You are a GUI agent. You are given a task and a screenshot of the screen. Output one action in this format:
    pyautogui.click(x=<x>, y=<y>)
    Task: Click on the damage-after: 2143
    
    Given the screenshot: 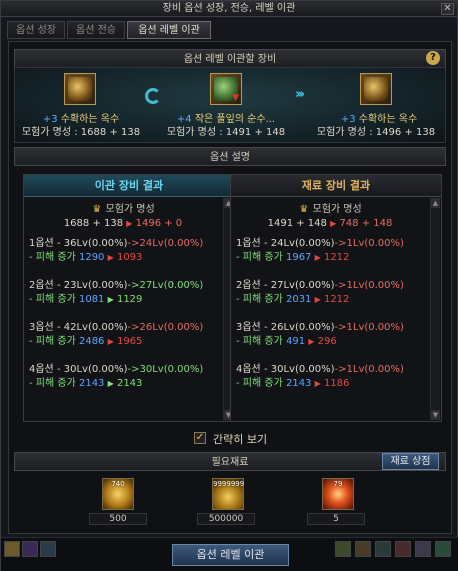 What is the action you would take?
    pyautogui.click(x=129, y=383)
    